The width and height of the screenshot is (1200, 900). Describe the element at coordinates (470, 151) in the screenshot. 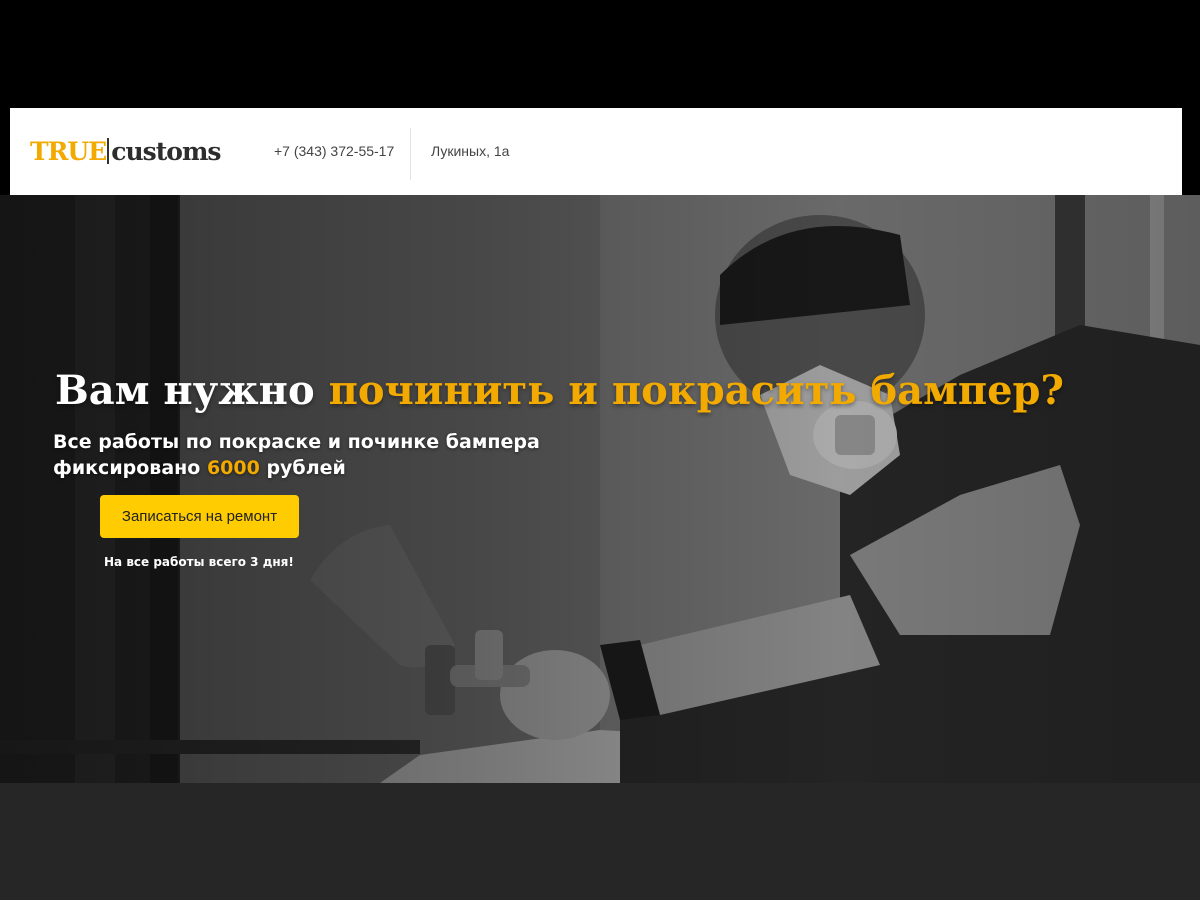

I see `address-text: Лукиных, 1а` at that location.